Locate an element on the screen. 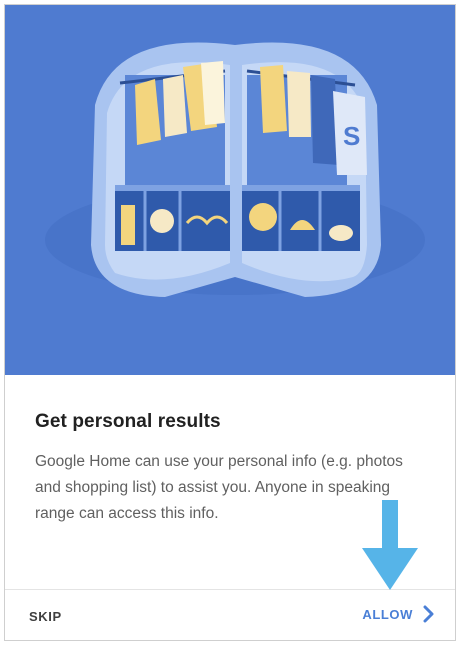 The width and height of the screenshot is (462, 645). chevron-right-icon is located at coordinates (428, 614).